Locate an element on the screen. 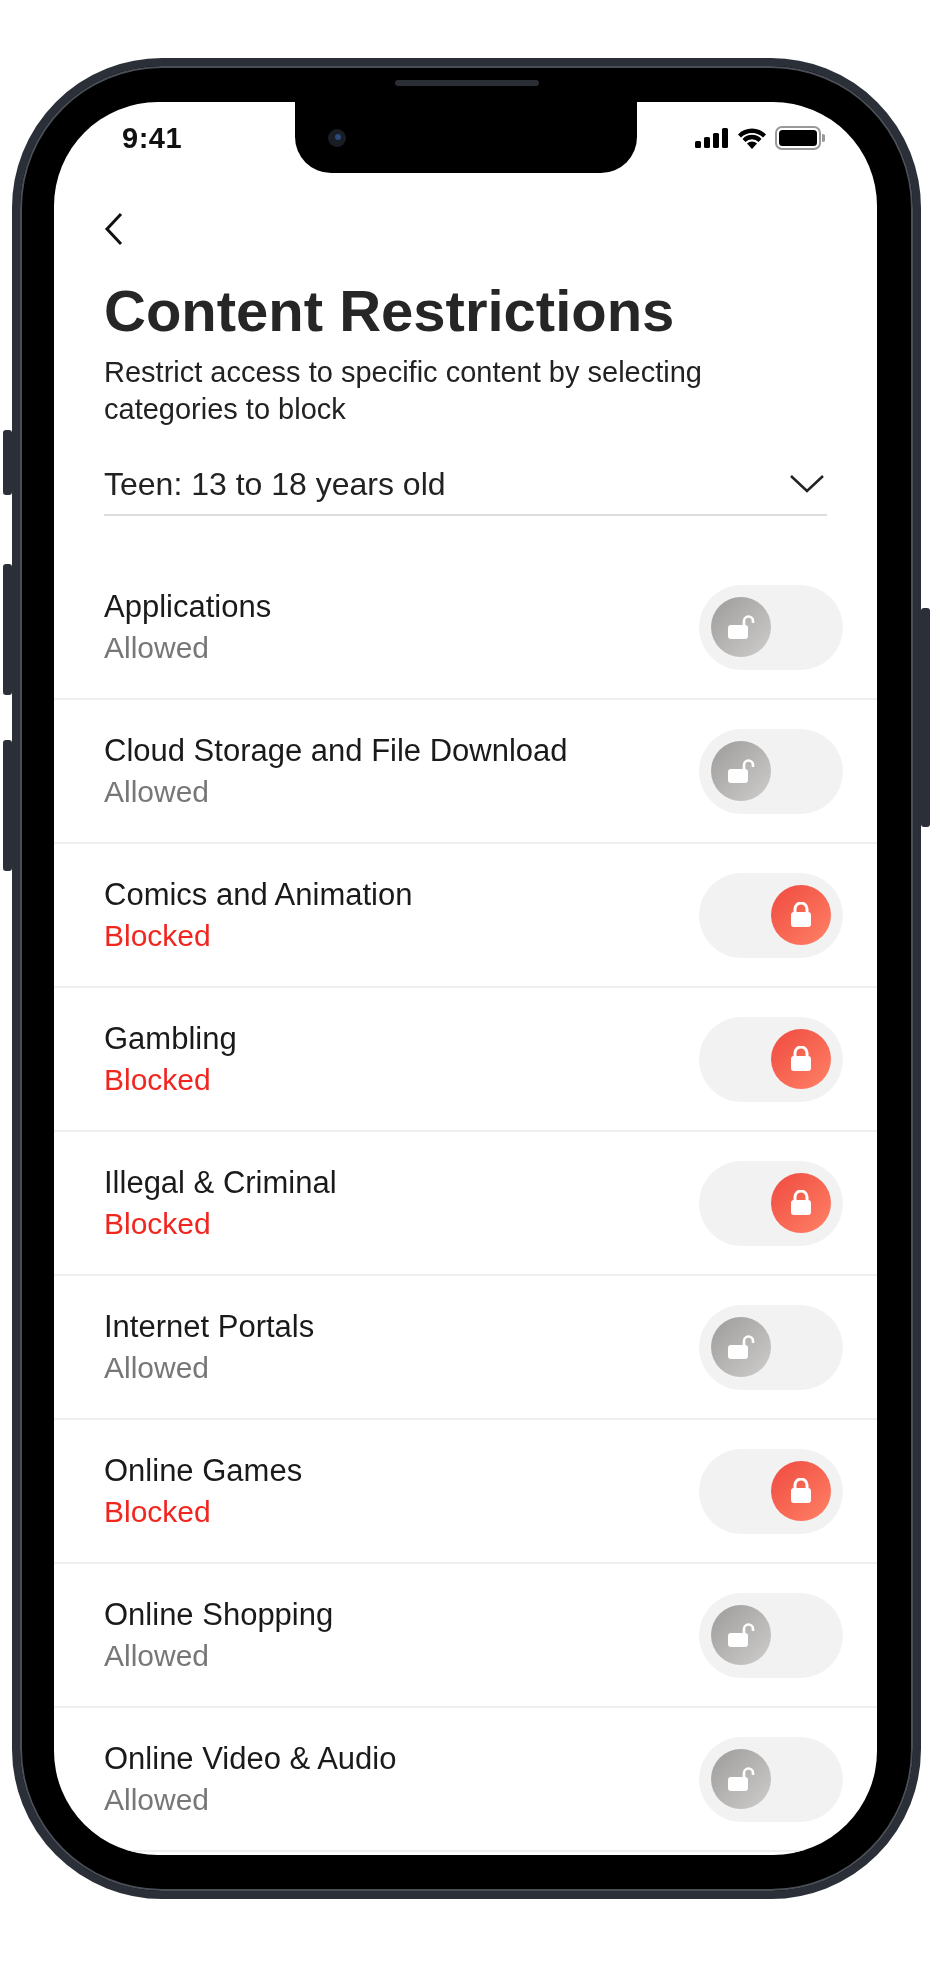 This screenshot has height=1966, width=930. battery-icon is located at coordinates (800, 138).